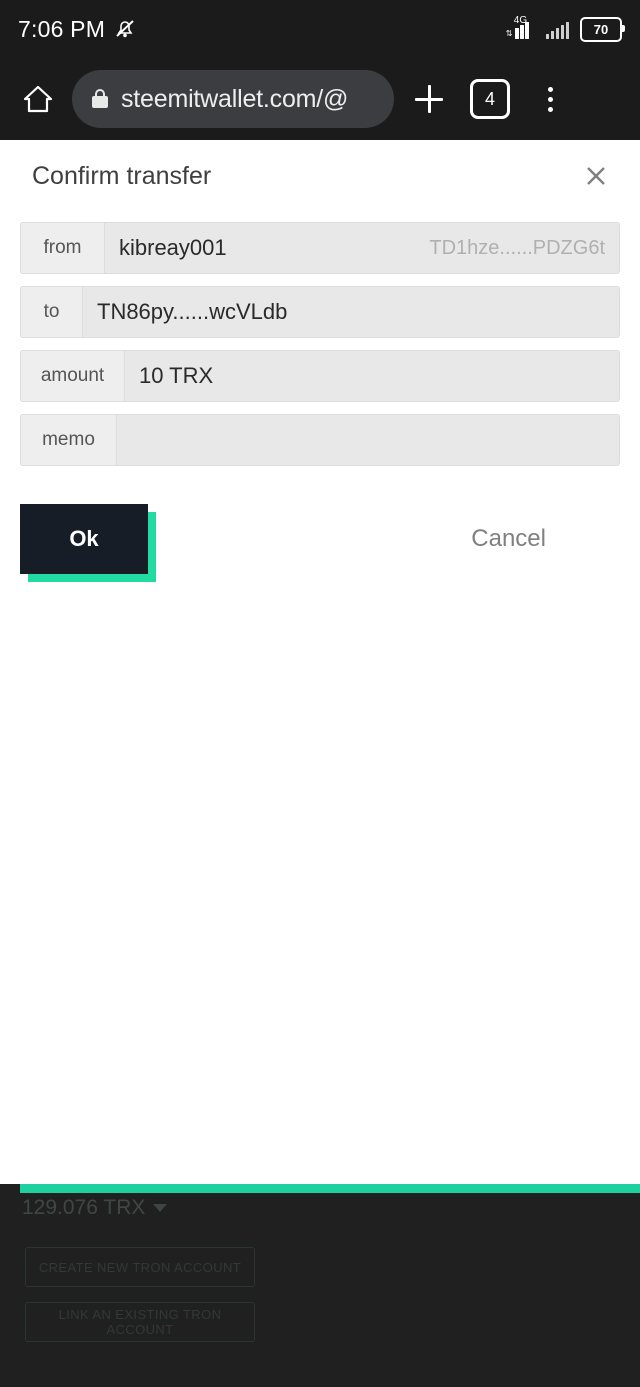  I want to click on form-row-to: to TN86py......wcVLdb, so click(320, 312).